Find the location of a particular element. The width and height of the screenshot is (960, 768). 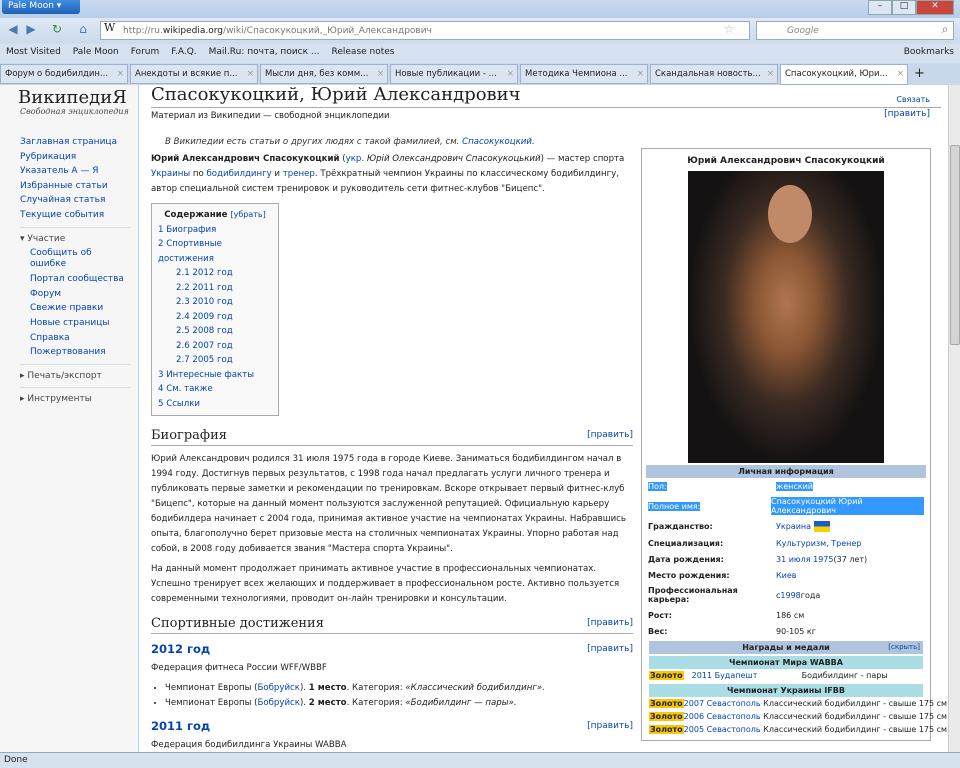

event-link: 2007 Севастополь is located at coordinates (722, 703).